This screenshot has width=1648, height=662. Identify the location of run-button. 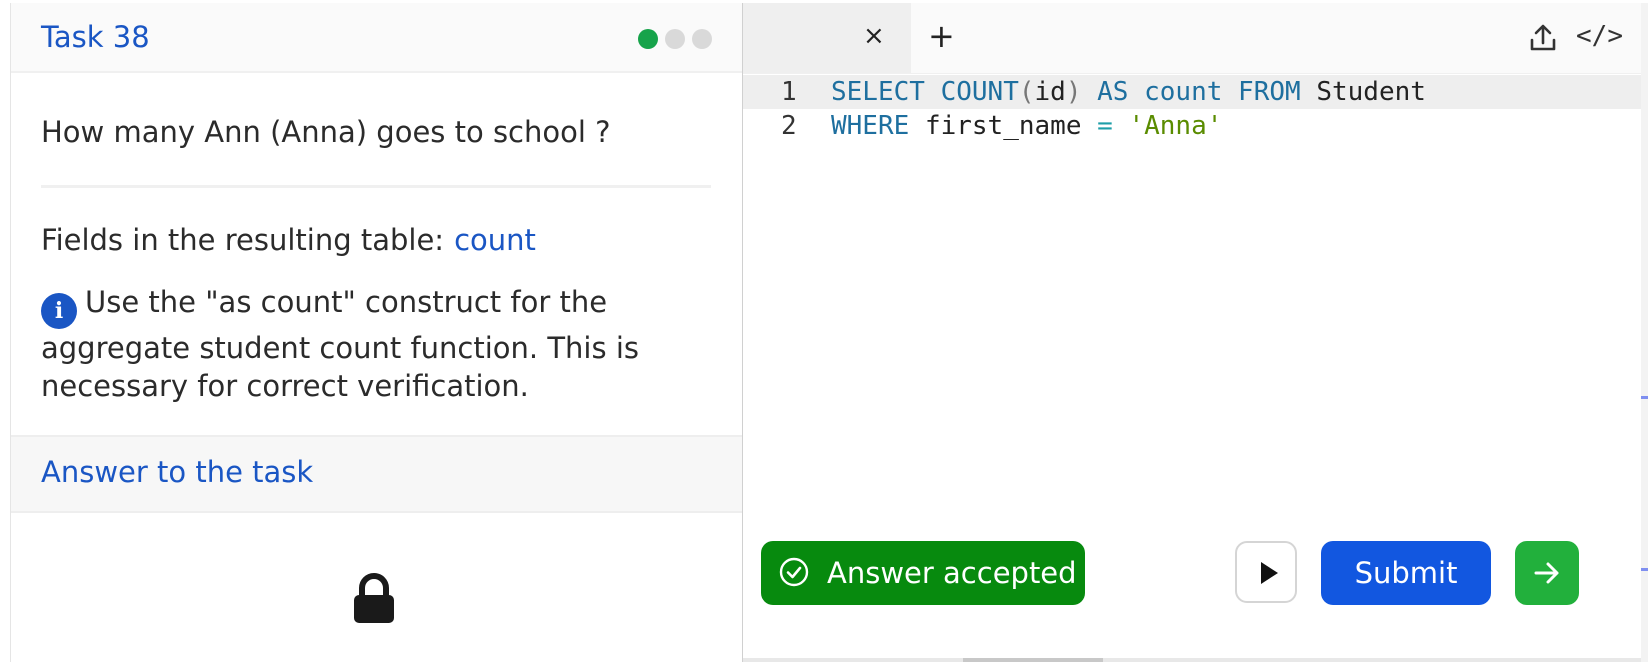
(1266, 572).